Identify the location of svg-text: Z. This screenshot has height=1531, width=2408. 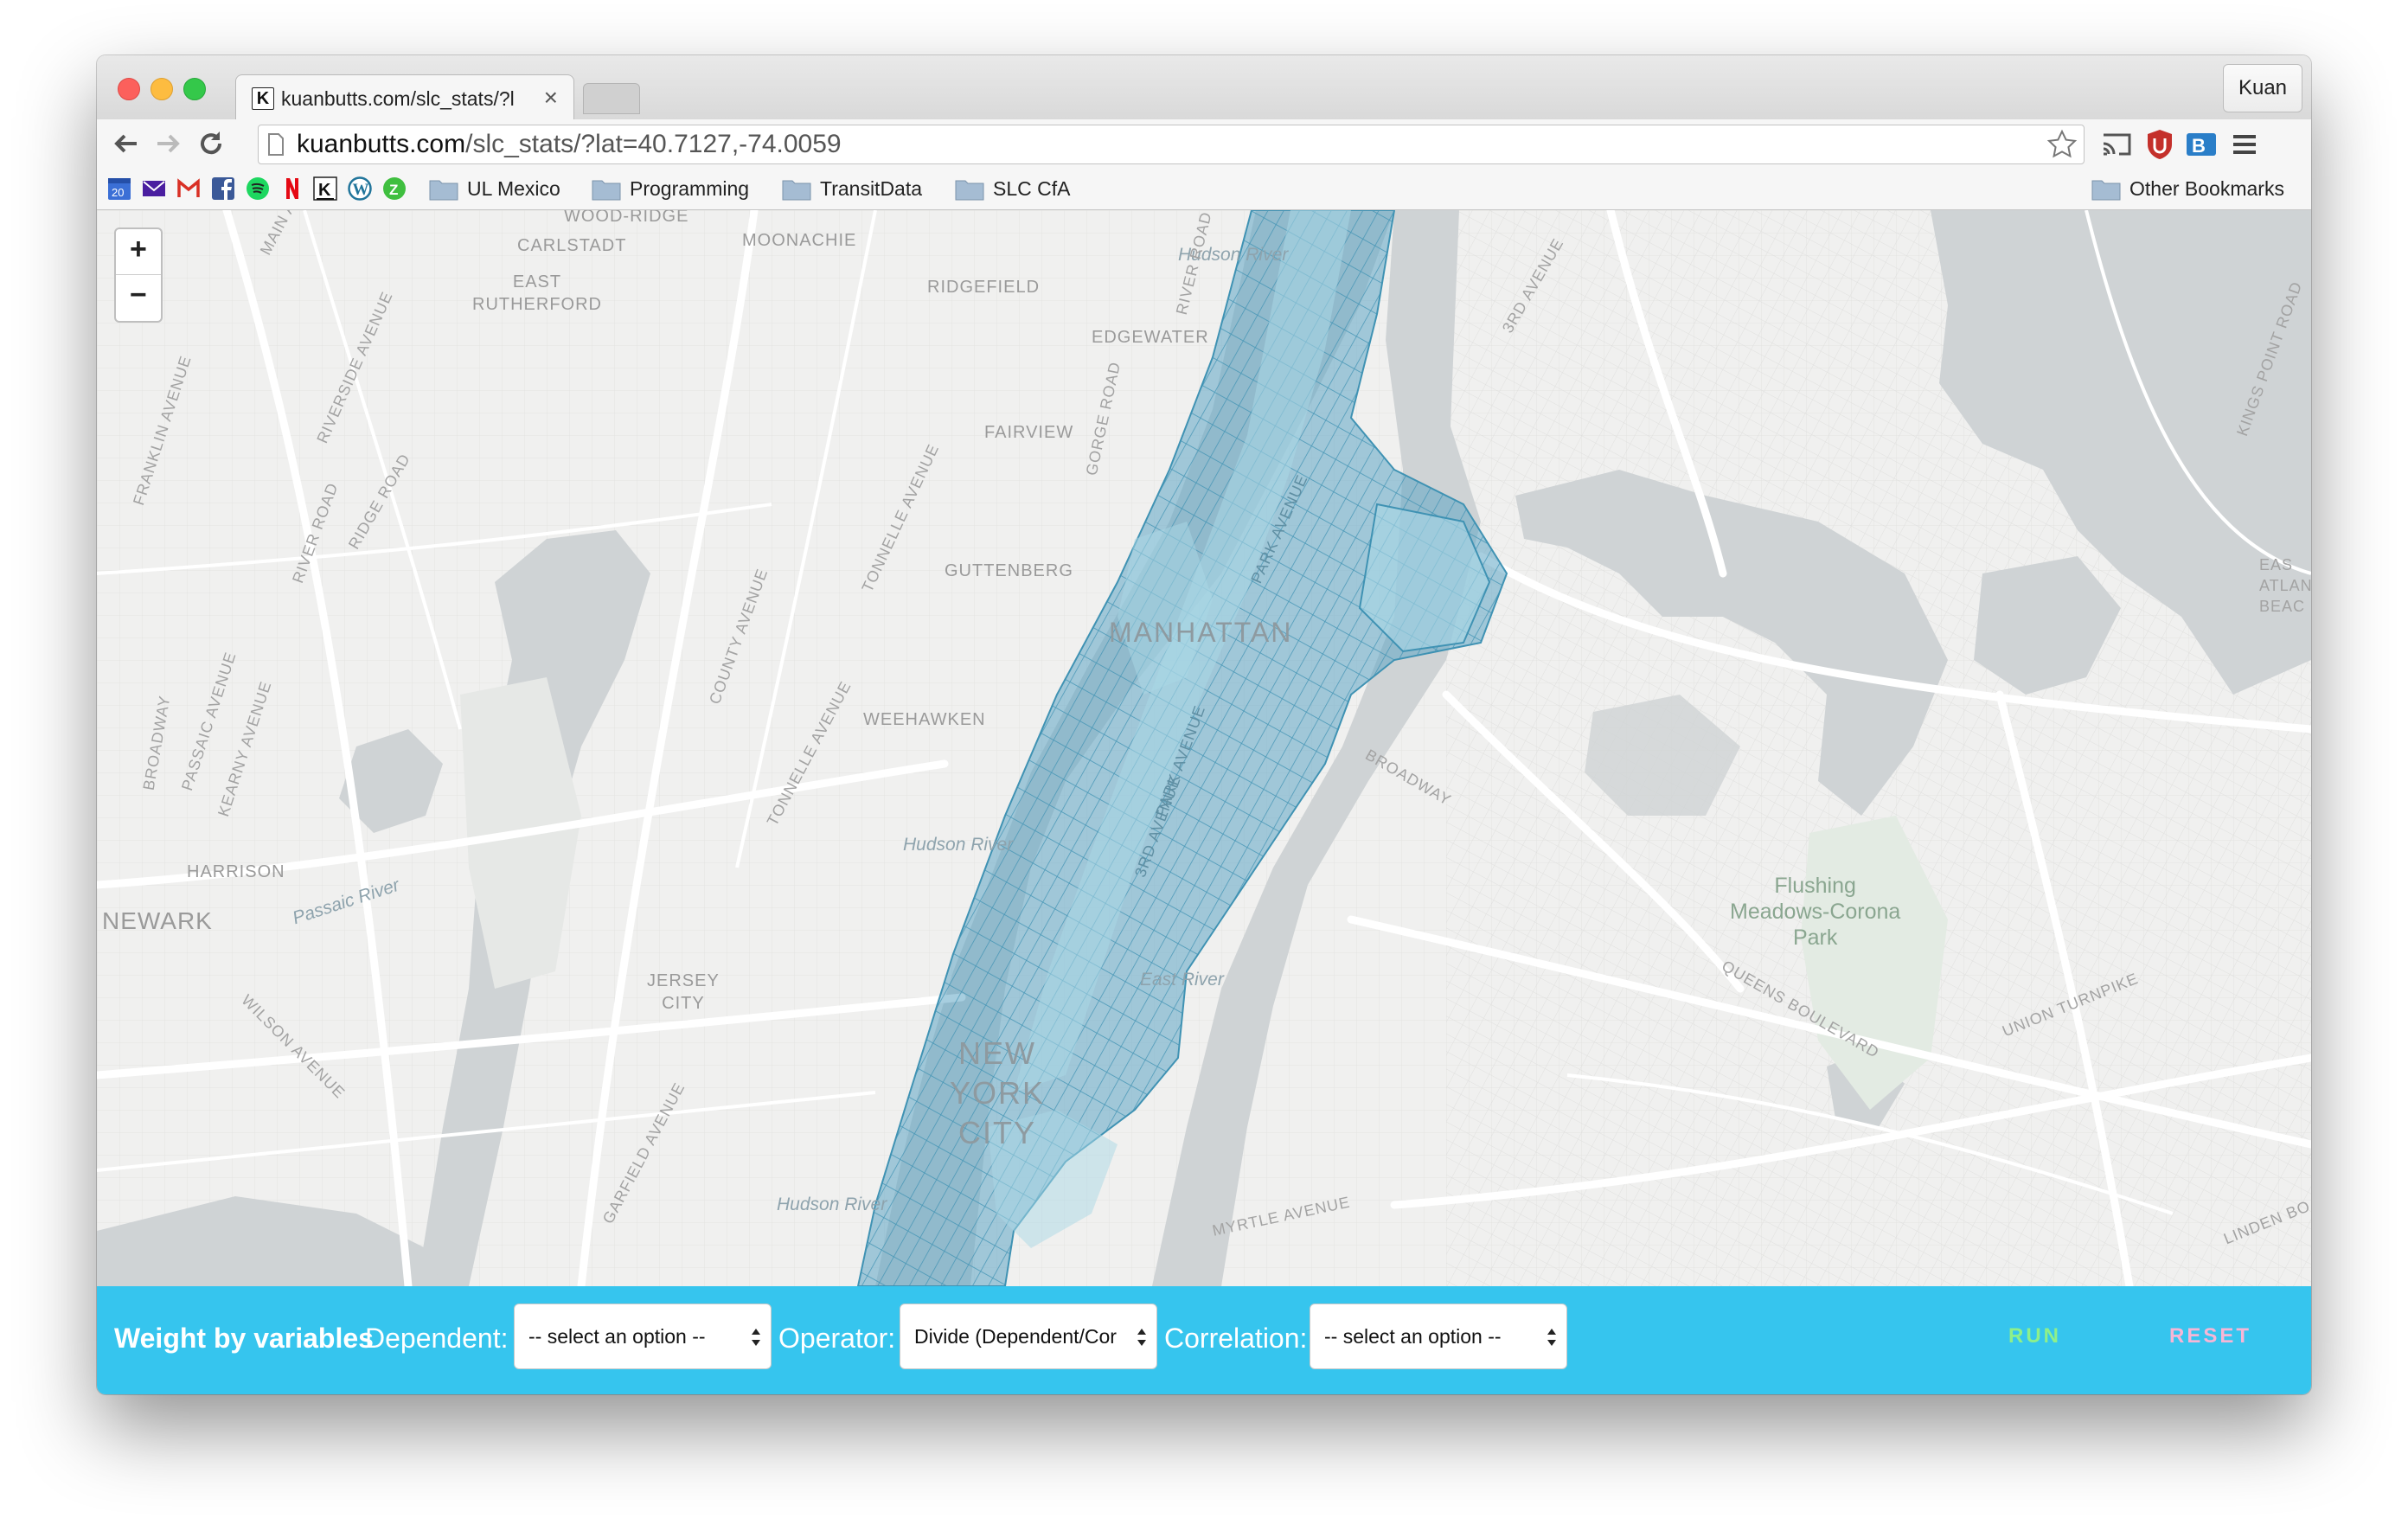
(393, 190).